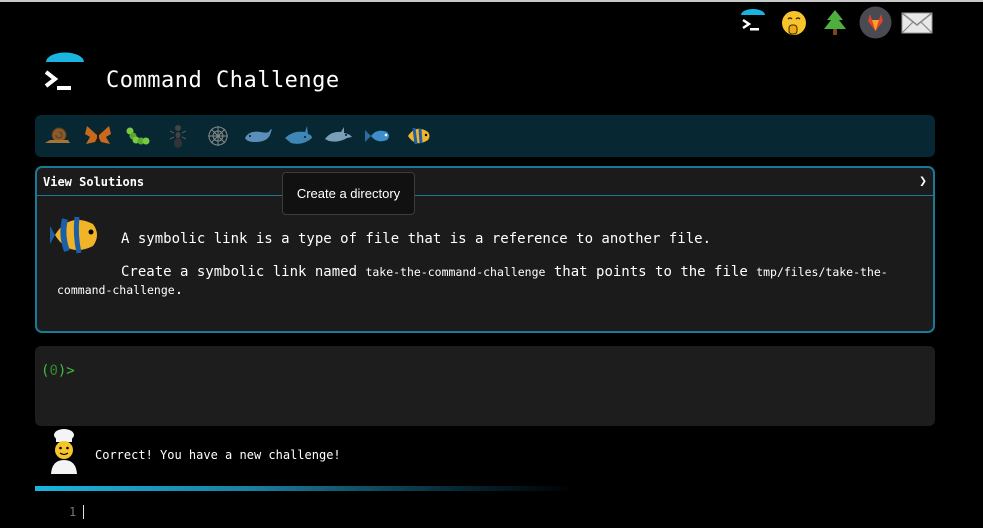 The width and height of the screenshot is (983, 528). I want to click on shark-icon, so click(298, 136).